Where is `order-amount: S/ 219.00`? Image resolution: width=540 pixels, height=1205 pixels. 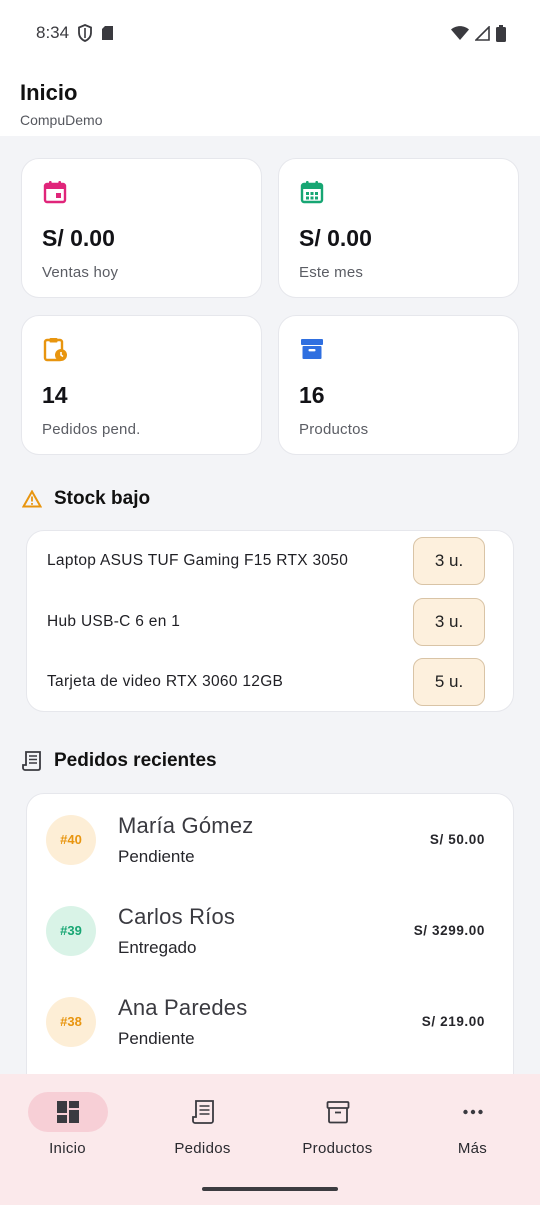 order-amount: S/ 219.00 is located at coordinates (453, 1021).